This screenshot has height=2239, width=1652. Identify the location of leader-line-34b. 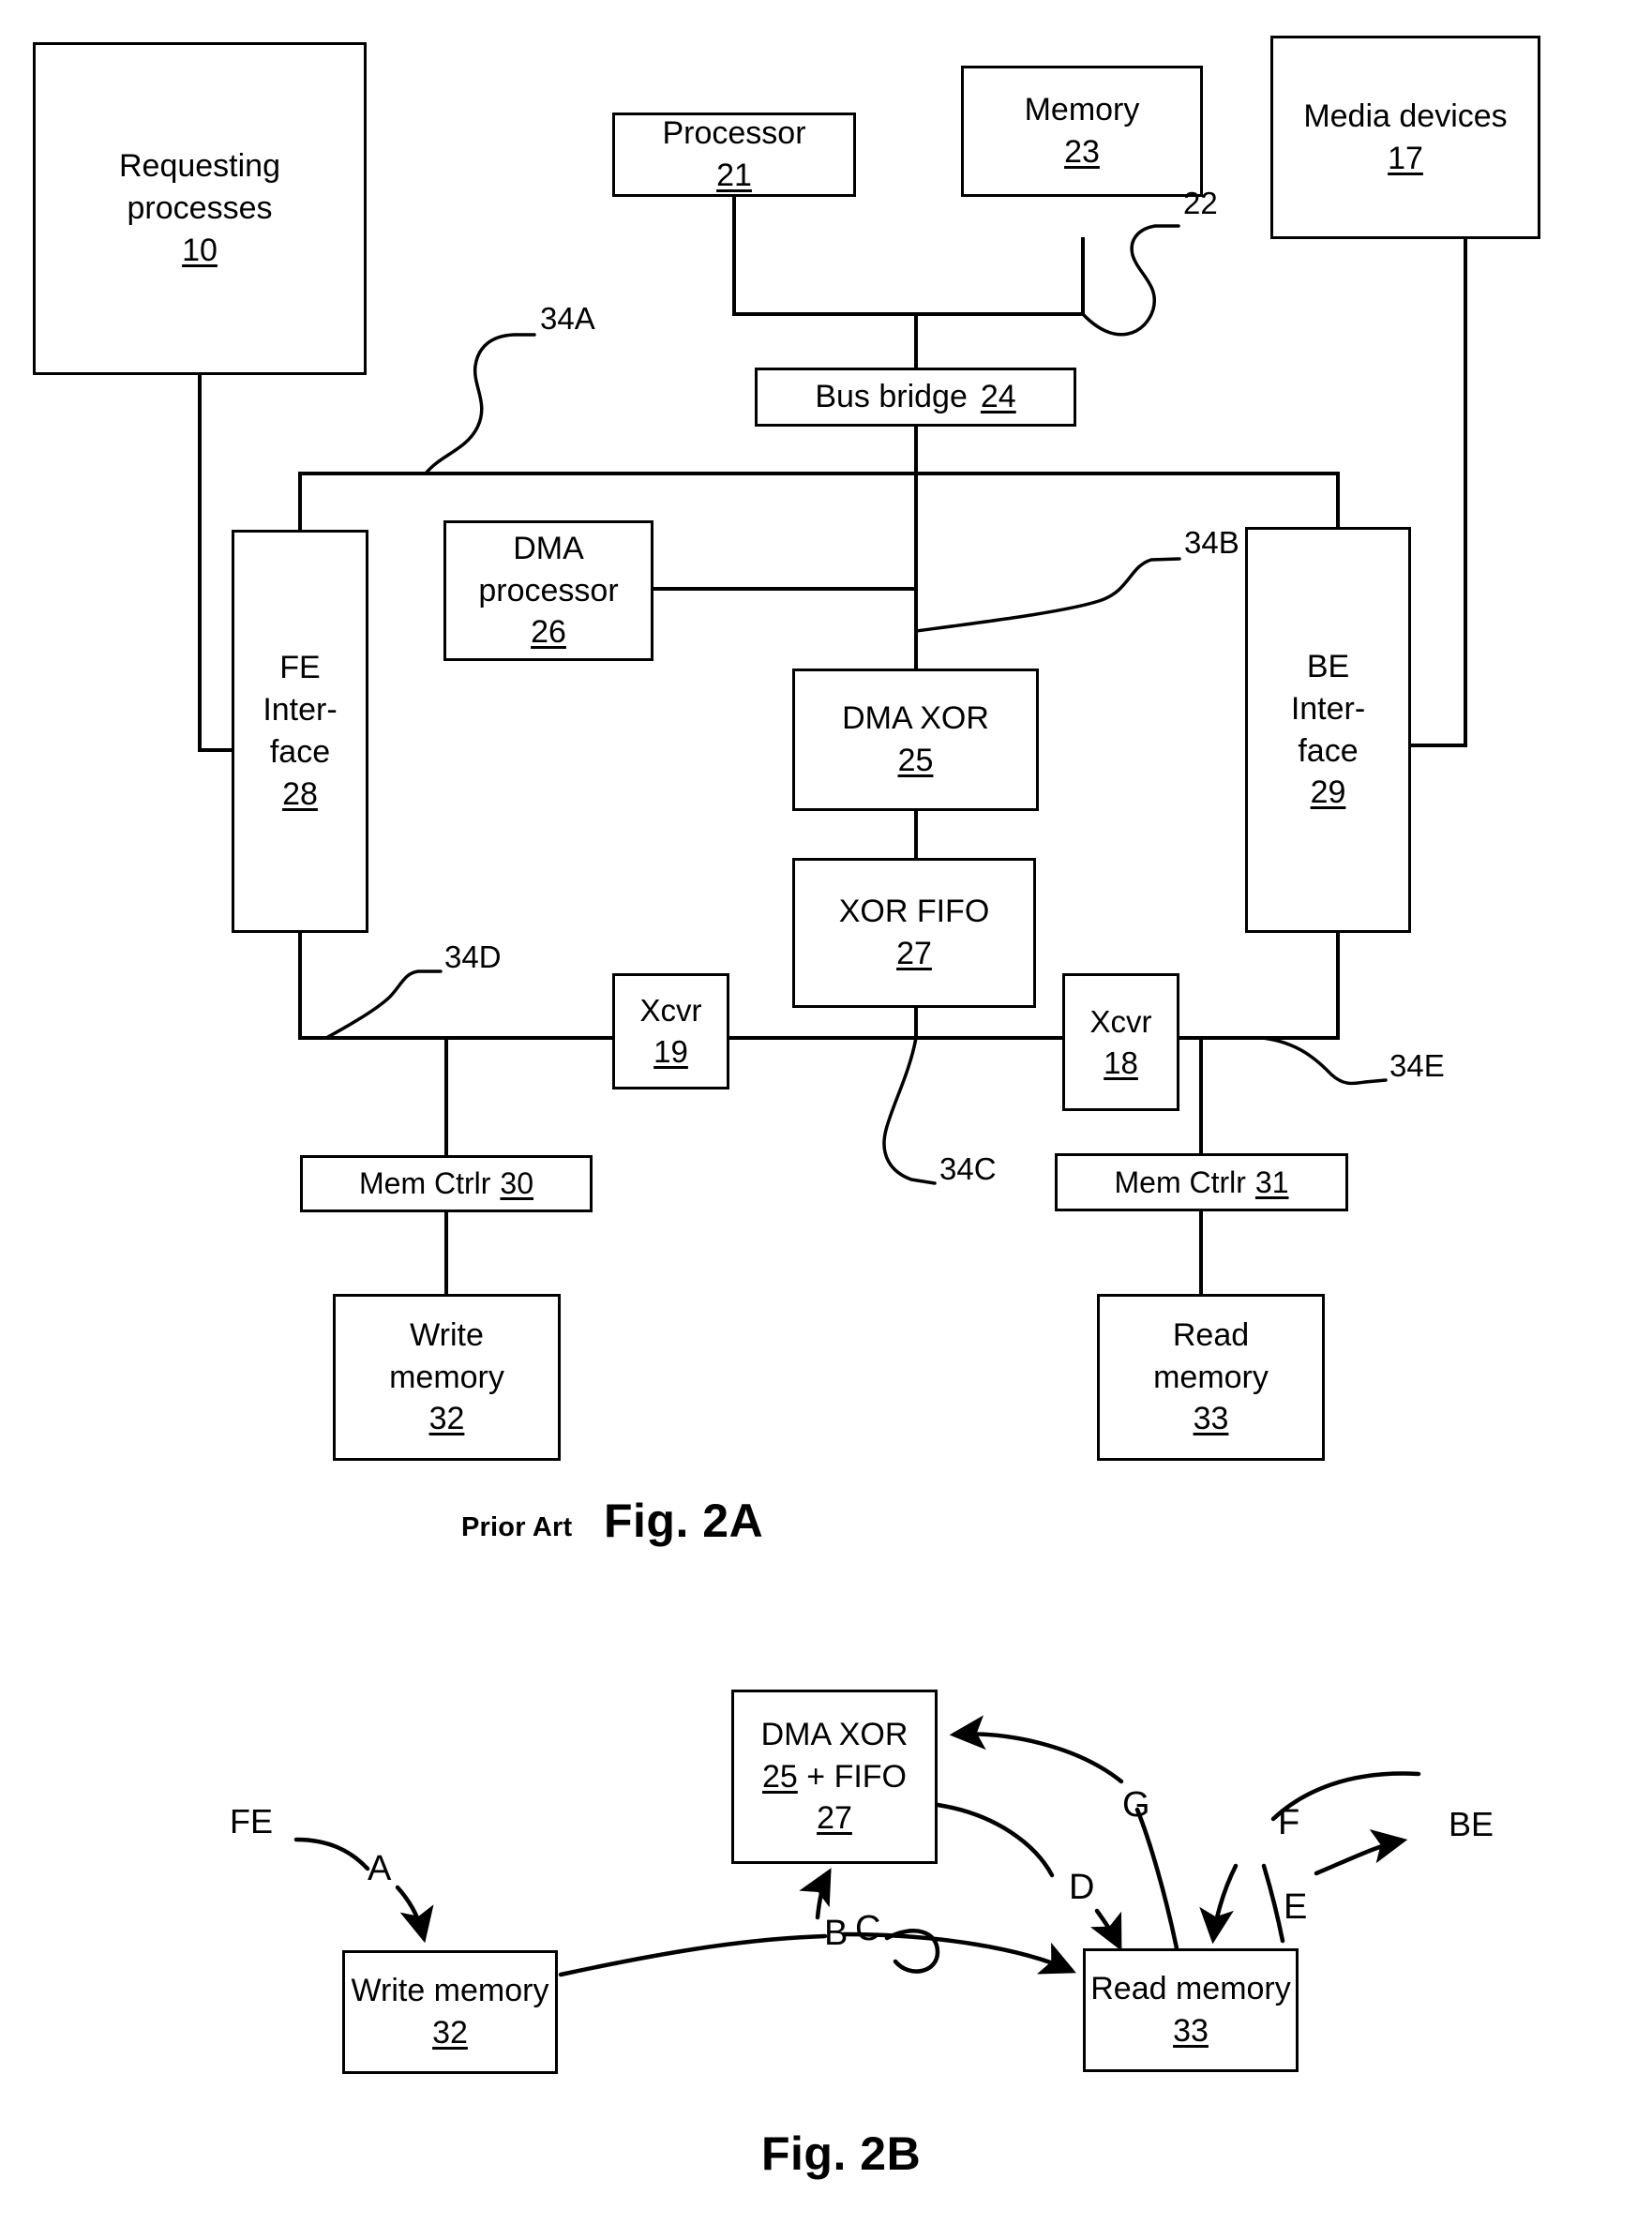
(1047, 595).